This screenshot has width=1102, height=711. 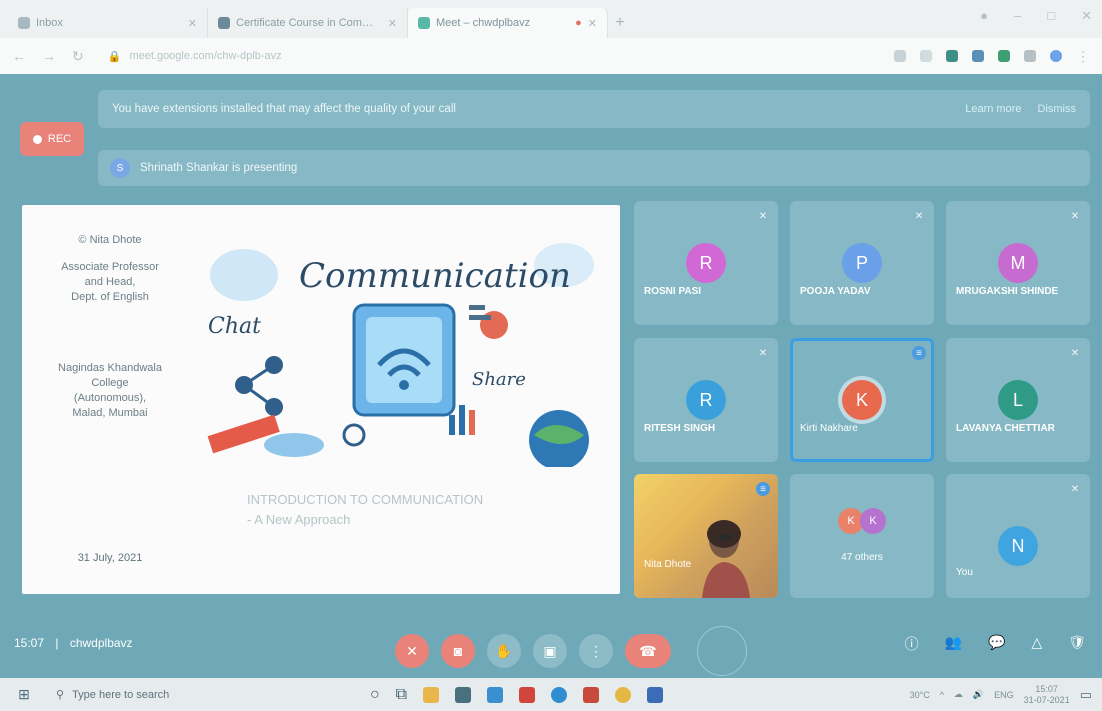 What do you see at coordinates (591, 694) in the screenshot?
I see `antivirus2-icon` at bounding box center [591, 694].